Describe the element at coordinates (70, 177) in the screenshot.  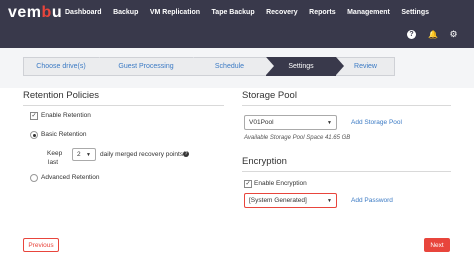
I see `advanced-retention-label: Advanced Retention` at that location.